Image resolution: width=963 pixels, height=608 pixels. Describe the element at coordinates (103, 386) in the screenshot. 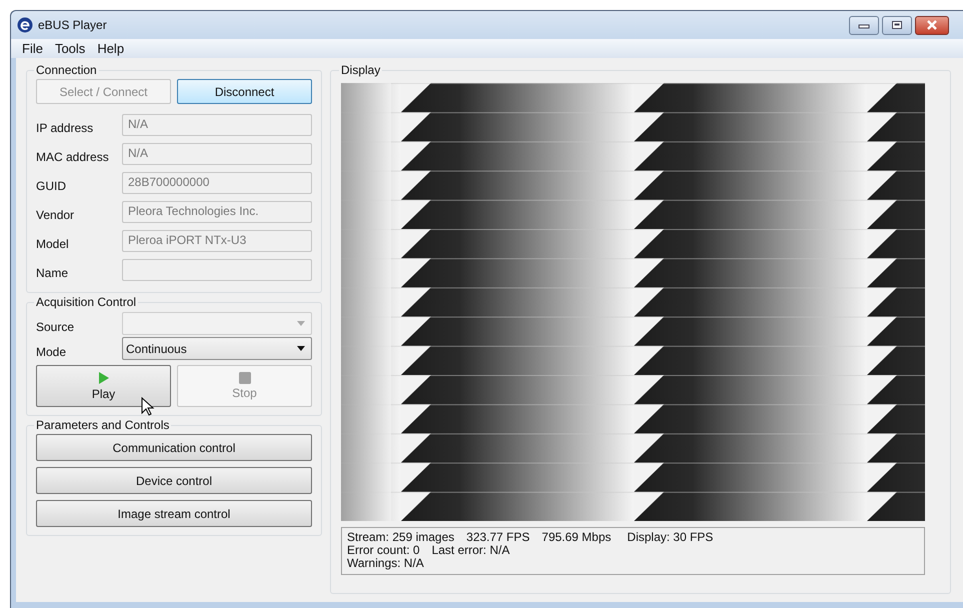

I see `play-button: Play` at that location.